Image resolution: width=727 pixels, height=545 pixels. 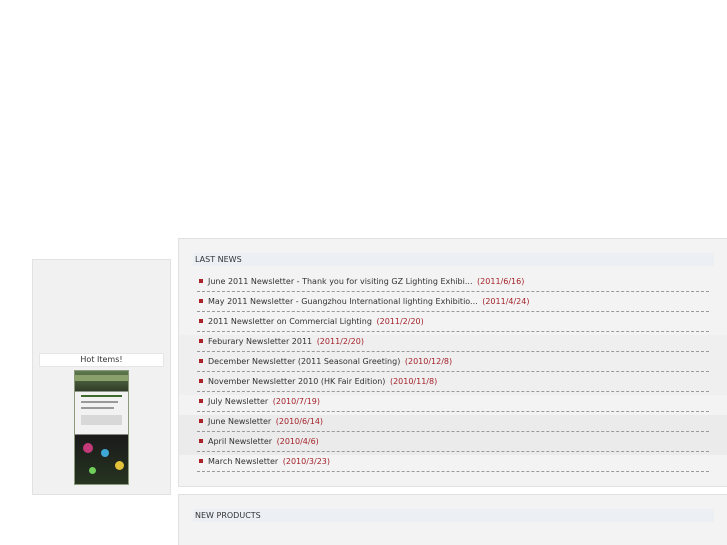 What do you see at coordinates (453, 259) in the screenshot?
I see `last-news-header: LAST NEWS` at bounding box center [453, 259].